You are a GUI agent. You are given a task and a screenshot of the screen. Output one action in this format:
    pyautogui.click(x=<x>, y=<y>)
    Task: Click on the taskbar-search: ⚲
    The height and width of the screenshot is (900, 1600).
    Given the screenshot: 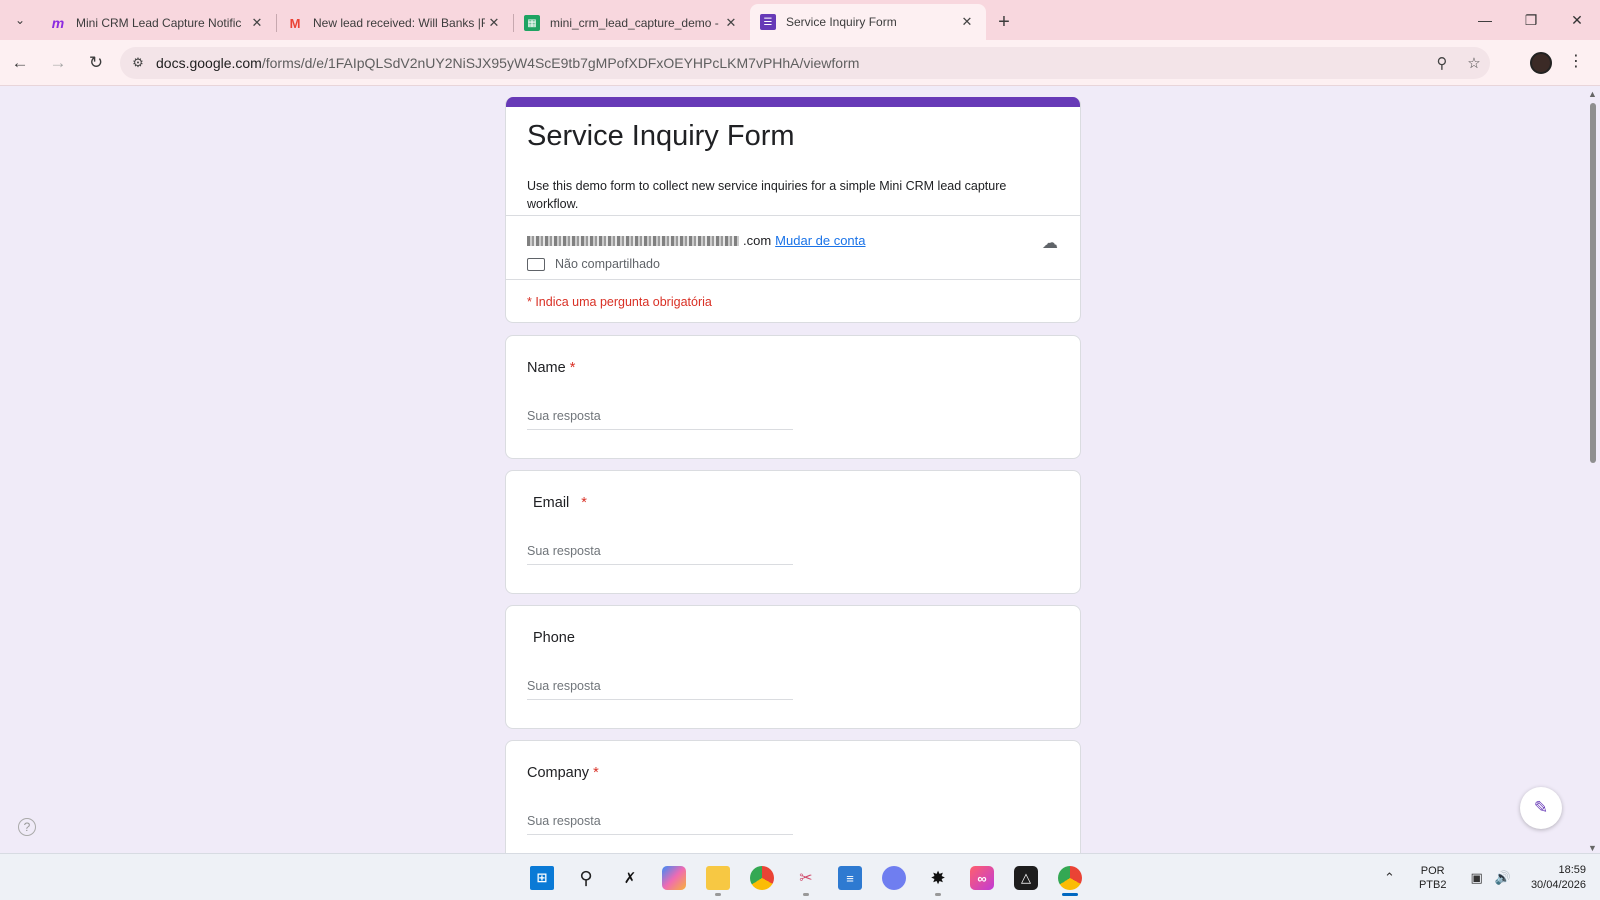 What is the action you would take?
    pyautogui.click(x=586, y=878)
    